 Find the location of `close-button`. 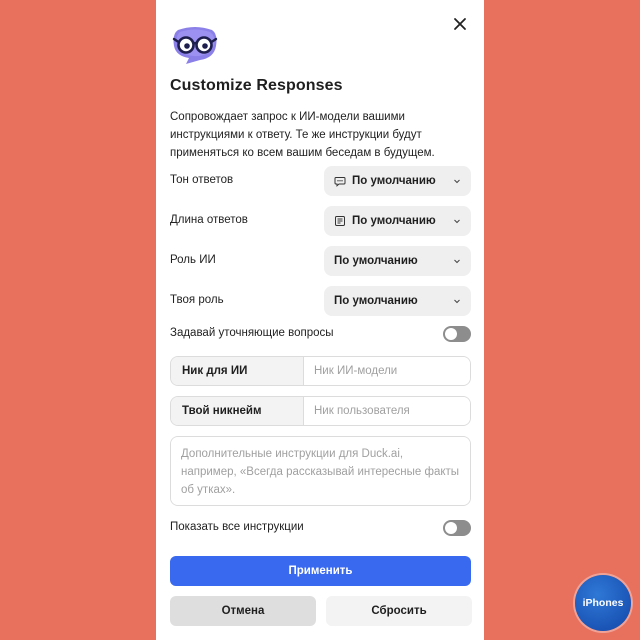

close-button is located at coordinates (460, 24).